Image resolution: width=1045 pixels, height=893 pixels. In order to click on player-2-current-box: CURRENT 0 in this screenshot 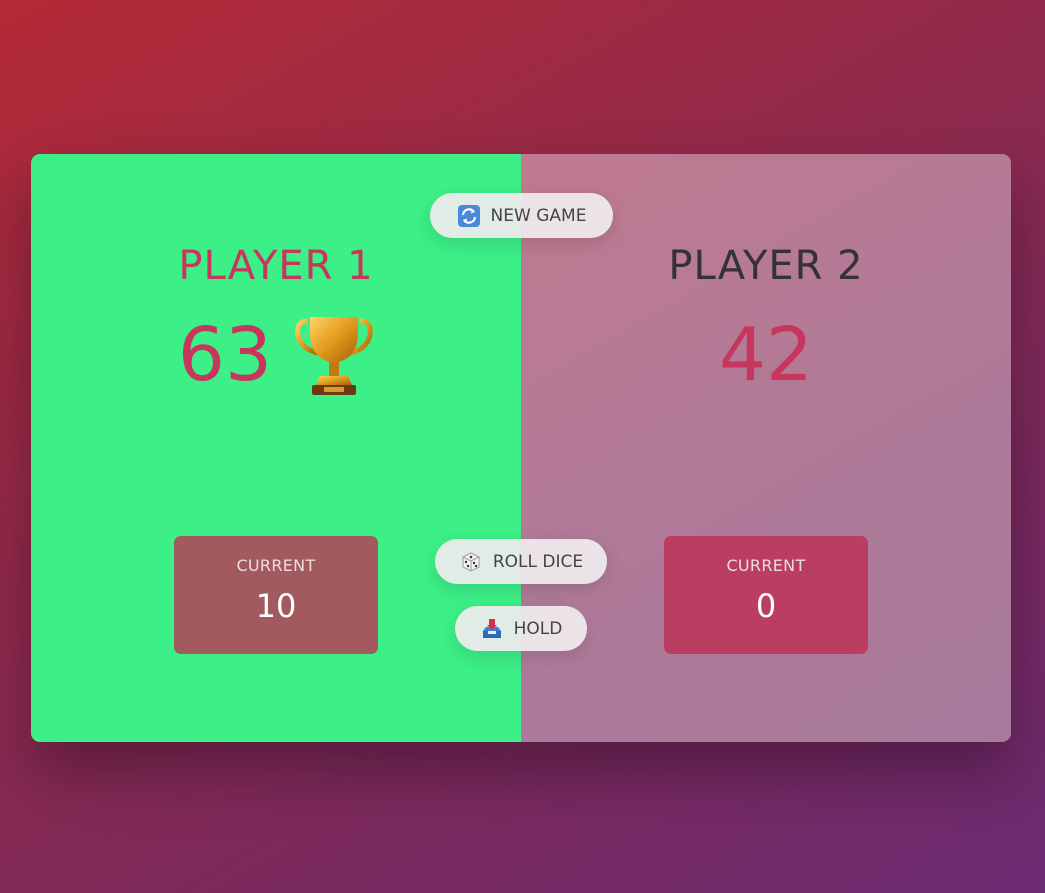, I will do `click(766, 595)`.